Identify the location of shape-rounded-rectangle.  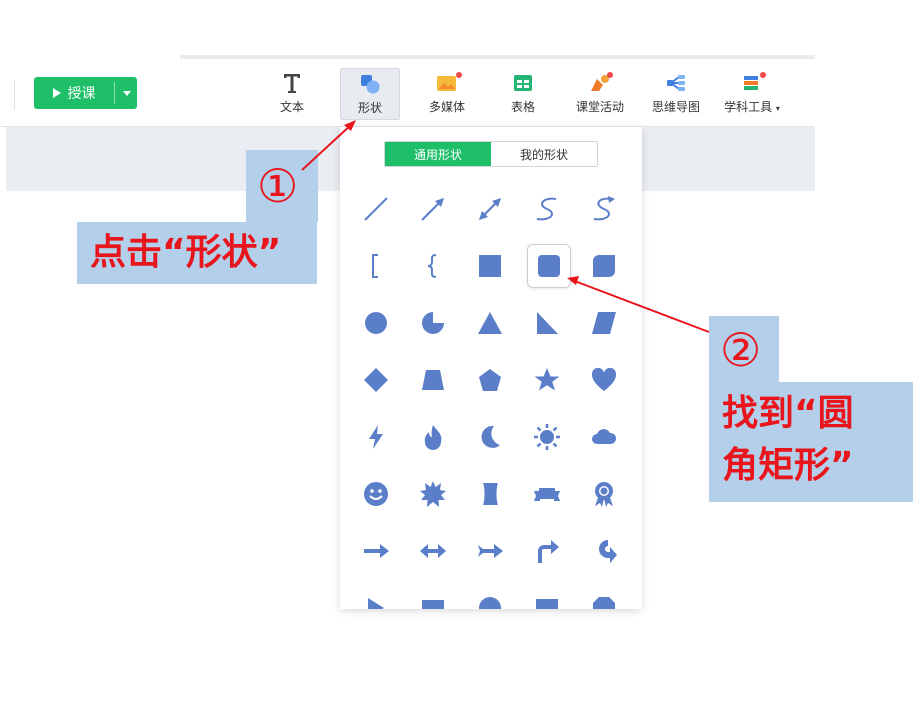
(549, 266).